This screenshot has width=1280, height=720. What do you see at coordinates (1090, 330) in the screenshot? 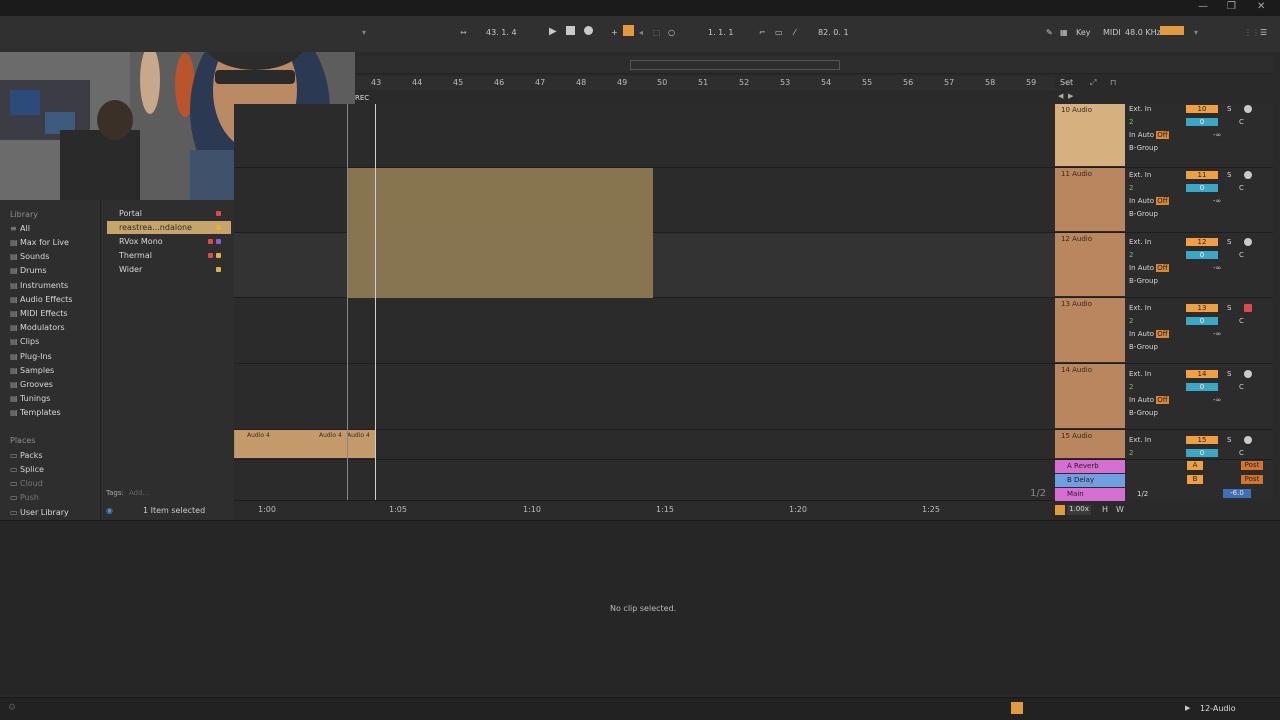
I see `track-name: 13 Audio` at bounding box center [1090, 330].